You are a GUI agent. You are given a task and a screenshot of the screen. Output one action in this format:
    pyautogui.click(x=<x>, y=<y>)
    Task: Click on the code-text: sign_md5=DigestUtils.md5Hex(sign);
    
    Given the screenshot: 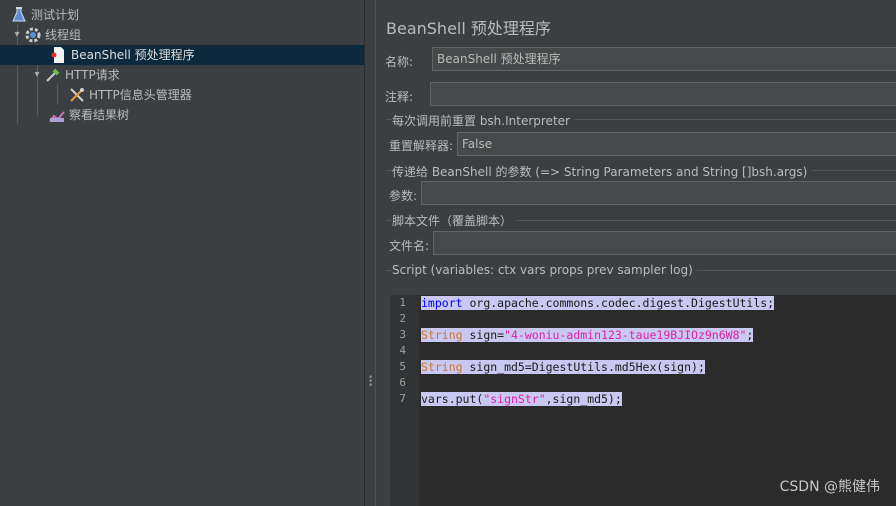 What is the action you would take?
    pyautogui.click(x=583, y=367)
    